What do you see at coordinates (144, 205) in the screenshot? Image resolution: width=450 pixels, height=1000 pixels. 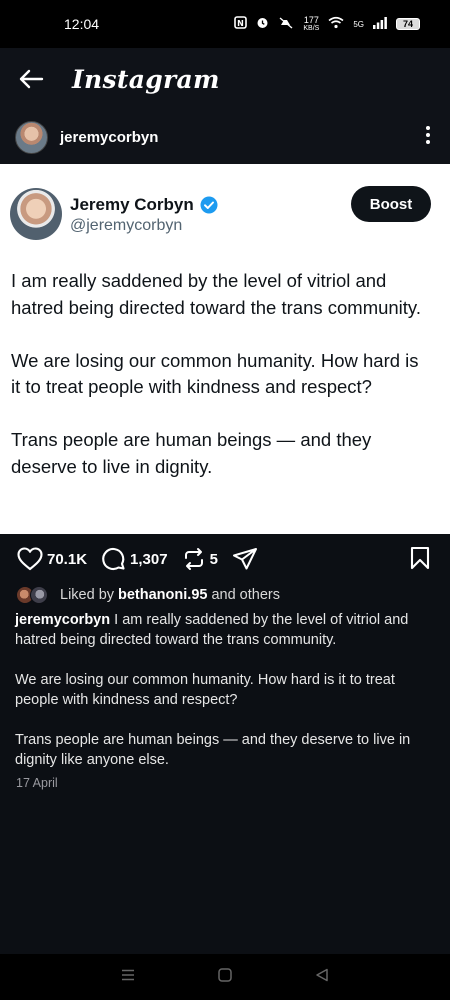 I see `tweet-display-name: Jeremy Corbyn` at bounding box center [144, 205].